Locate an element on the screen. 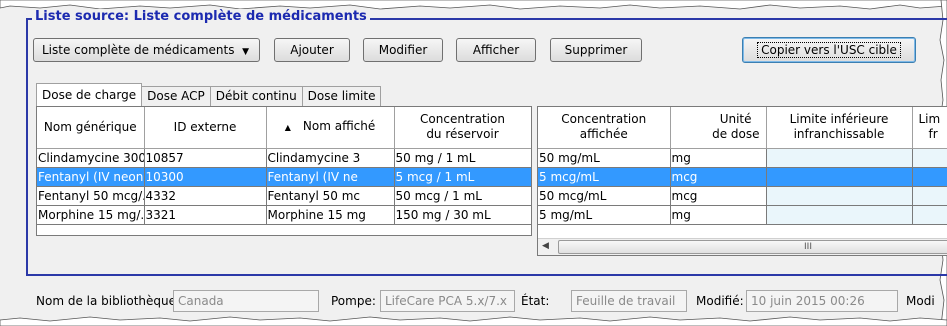  col-header-reservoir-concentration: Concentration du réservoir is located at coordinates (462, 128).